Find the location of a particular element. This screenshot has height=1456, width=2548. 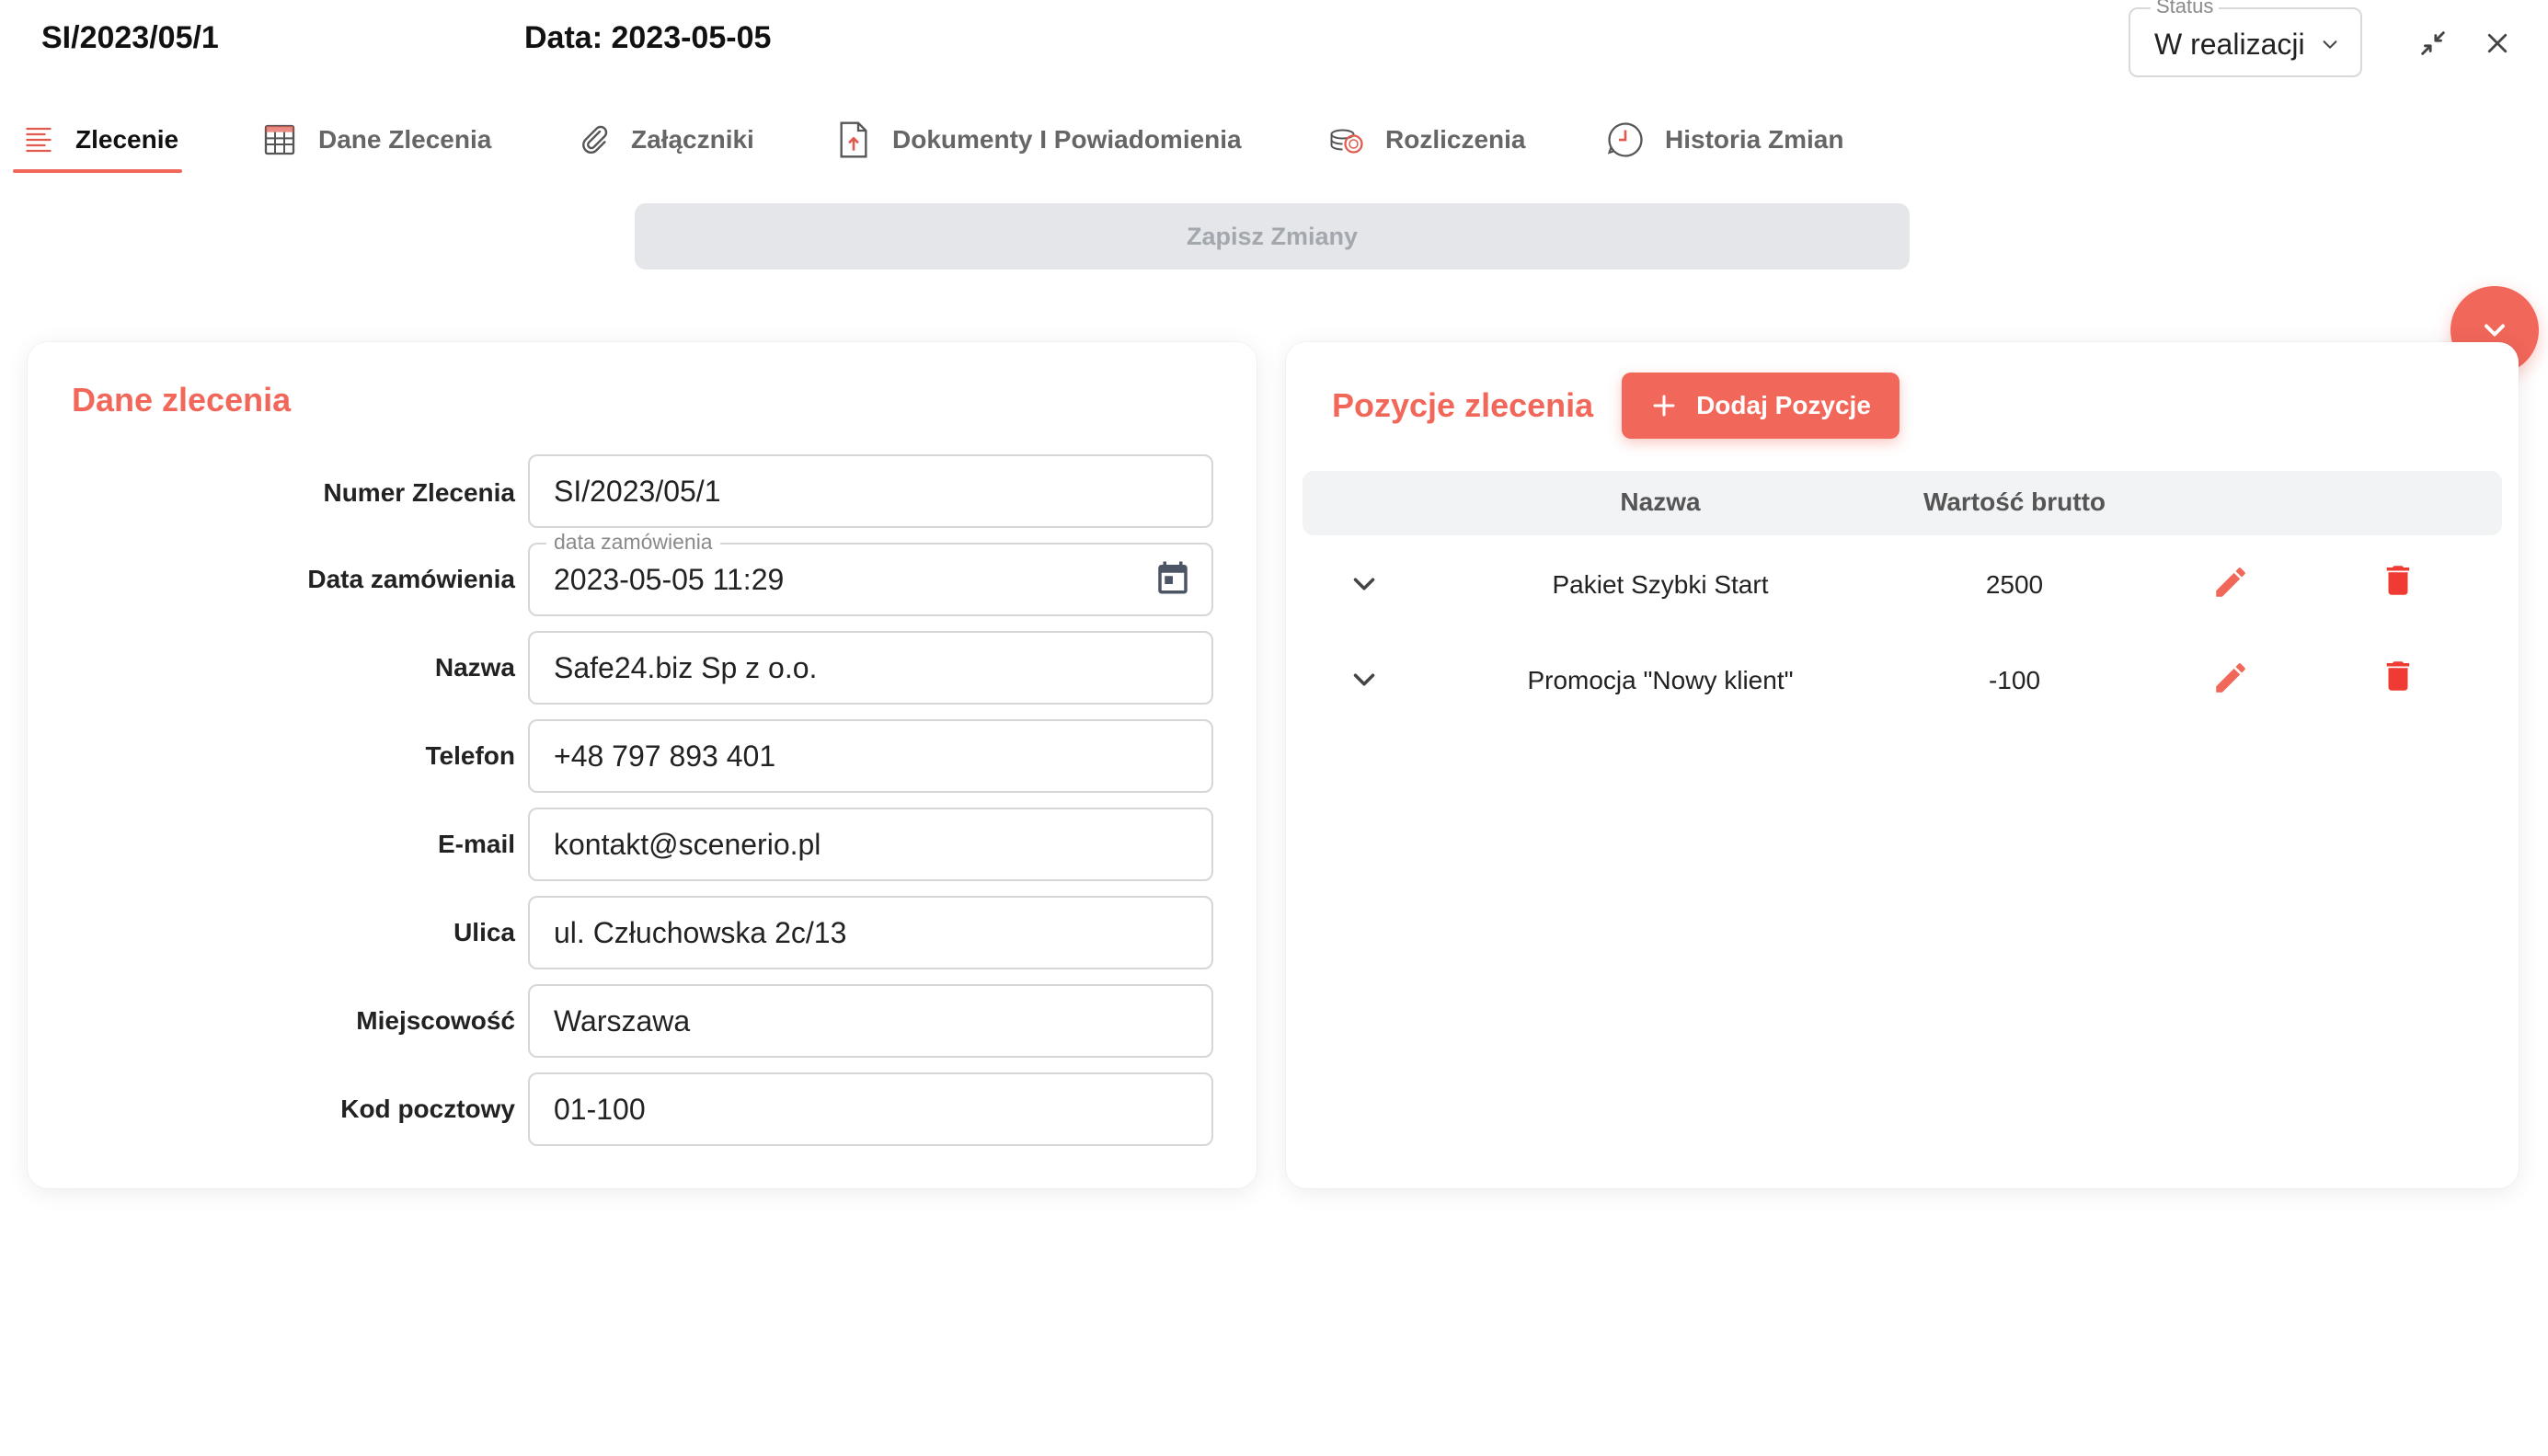

order-number: SI/2023/05/1 is located at coordinates (130, 37).